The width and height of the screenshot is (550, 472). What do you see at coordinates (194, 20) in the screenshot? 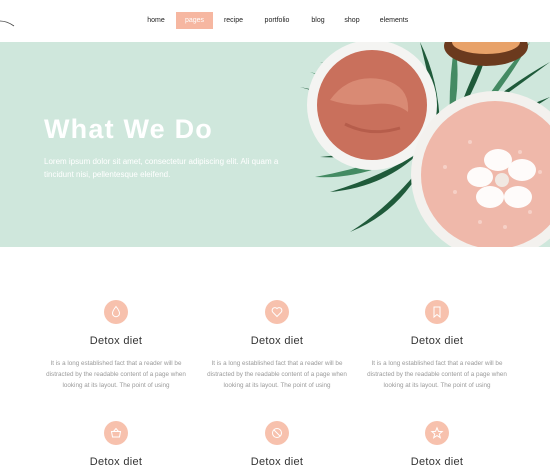
I see `nav-item-pages: pages` at bounding box center [194, 20].